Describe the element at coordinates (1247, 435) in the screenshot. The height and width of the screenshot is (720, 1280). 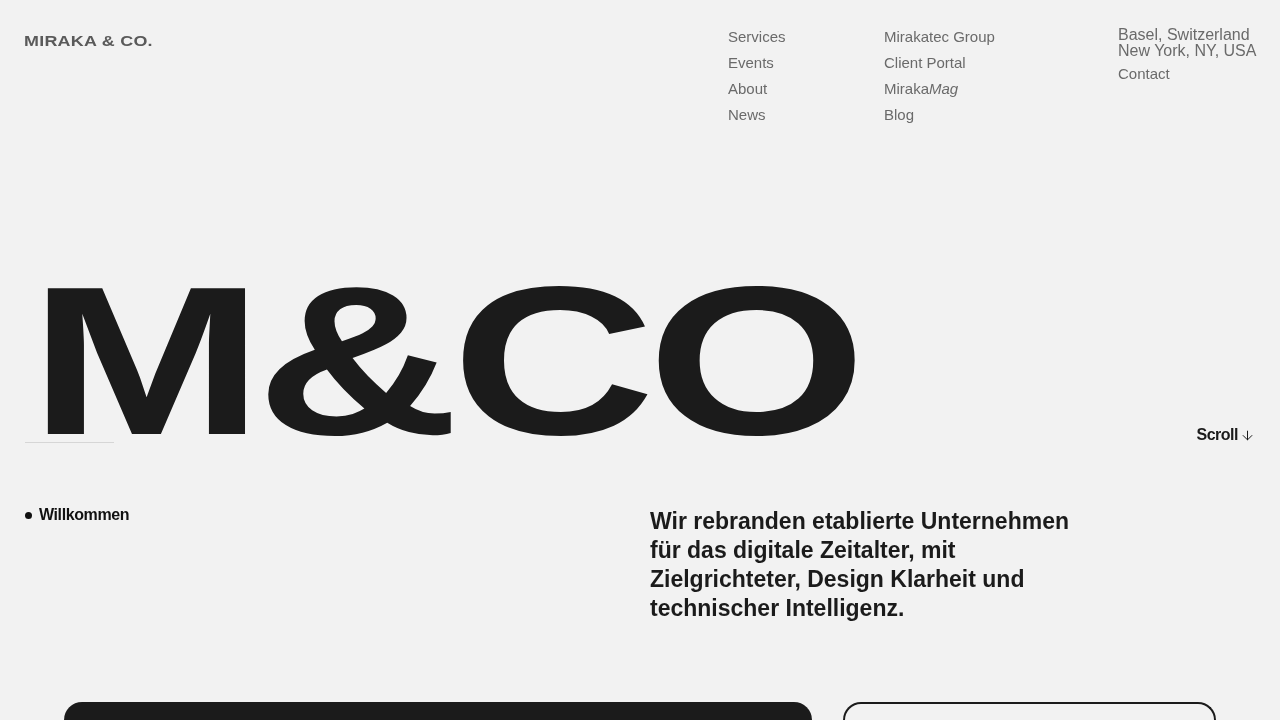
I see `arrow-down-icon` at that location.